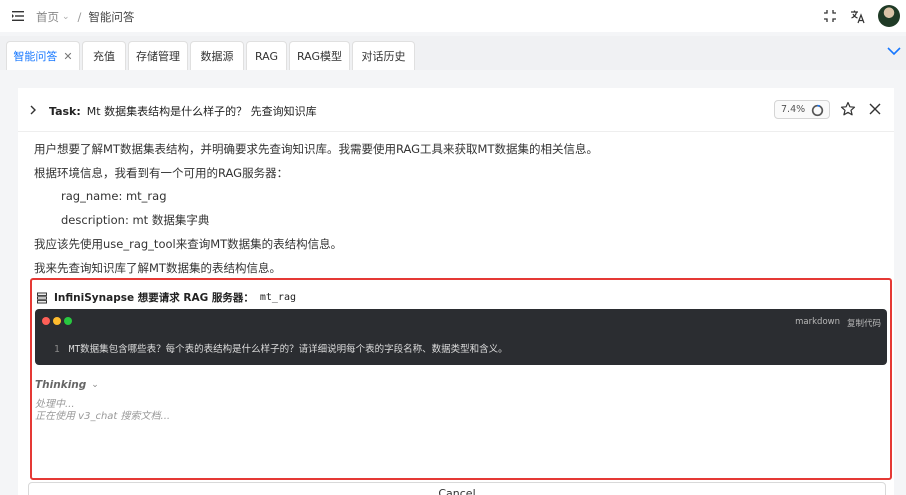 This screenshot has width=906, height=495. What do you see at coordinates (135, 220) in the screenshot?
I see `assistant-message: description: mt 数据集字典` at bounding box center [135, 220].